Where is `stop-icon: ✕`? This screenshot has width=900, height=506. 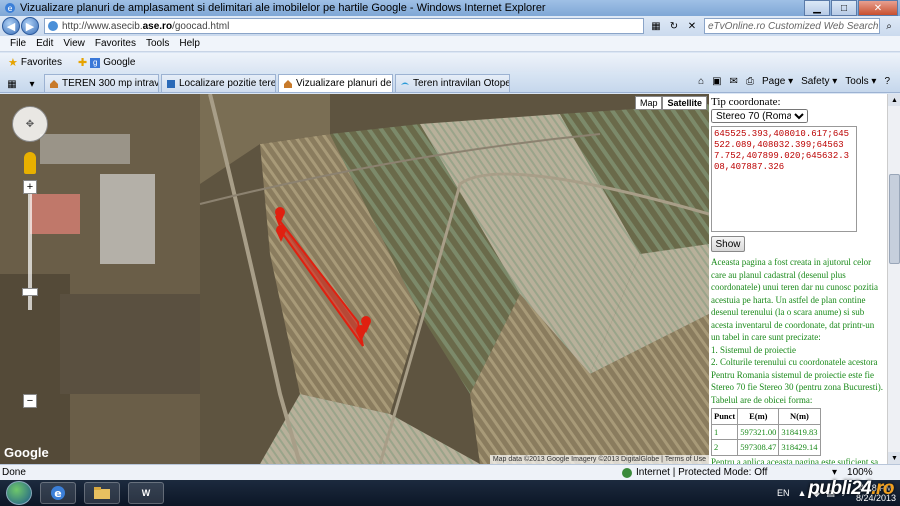
stop-icon: ✕ is located at coordinates (692, 26).